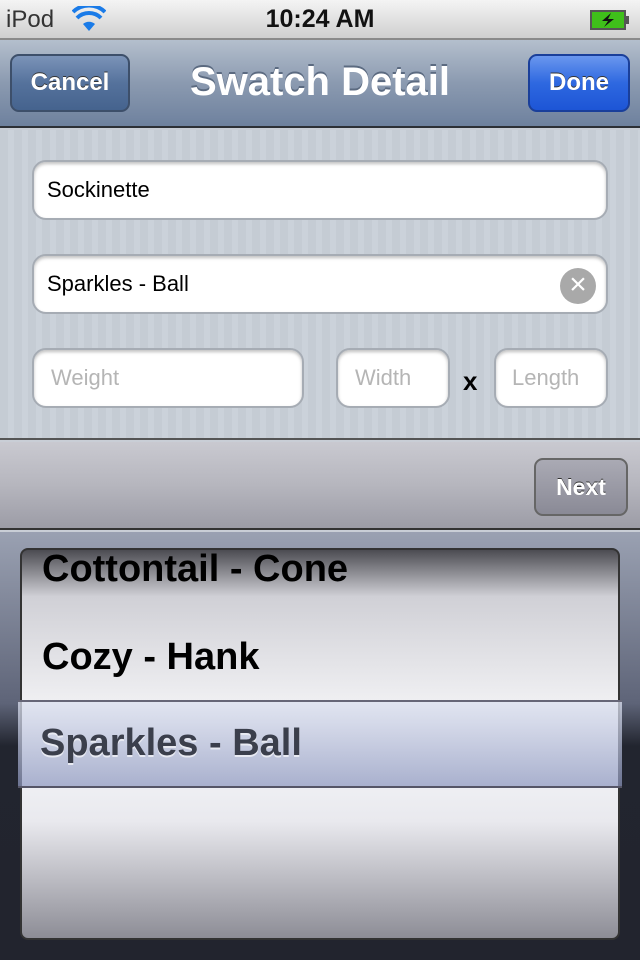  Describe the element at coordinates (89, 18) in the screenshot. I see `wifi-icon` at that location.